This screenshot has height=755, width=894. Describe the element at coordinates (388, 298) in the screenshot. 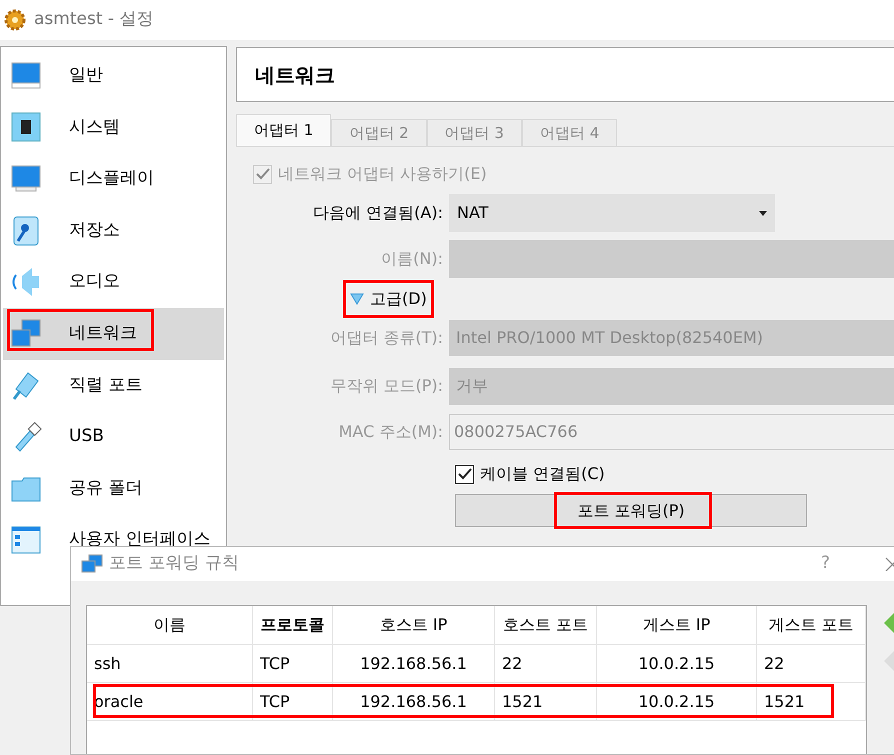

I see `advanced-toggle: 고급(D)` at that location.